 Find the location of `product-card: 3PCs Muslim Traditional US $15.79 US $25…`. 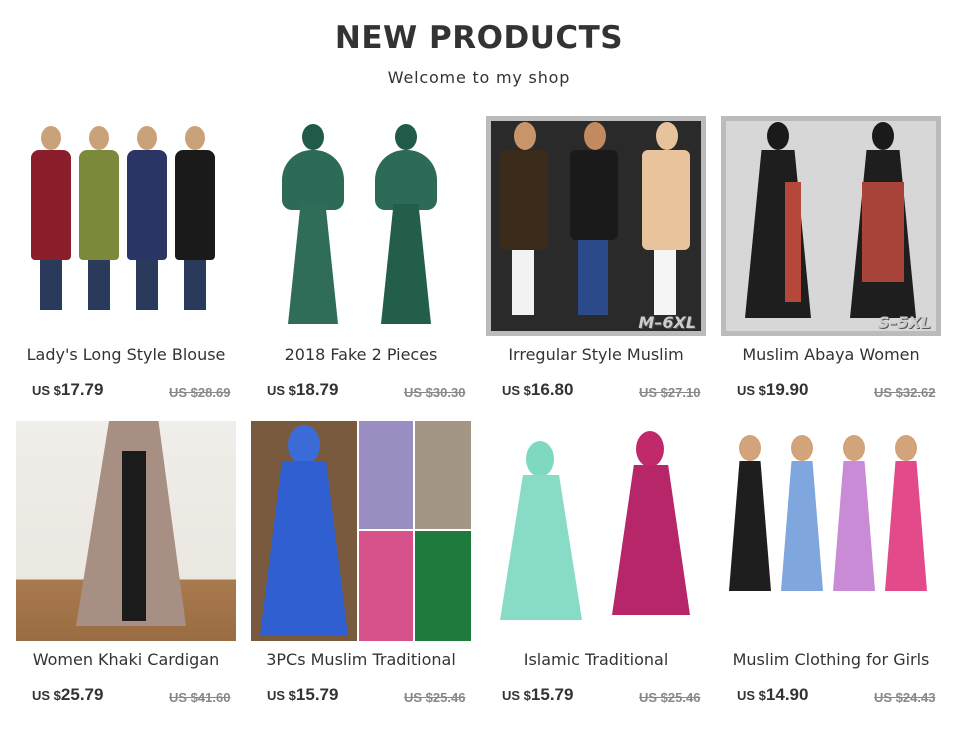

product-card: 3PCs Muslim Traditional US $15.79 US $25… is located at coordinates (361, 563).